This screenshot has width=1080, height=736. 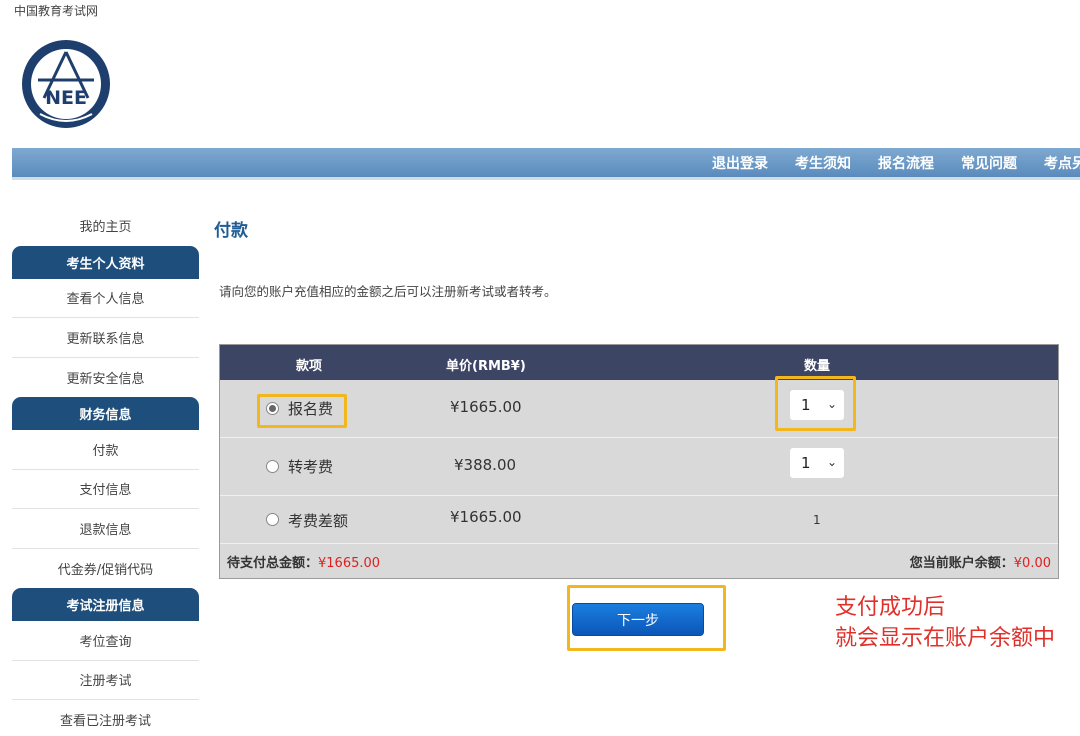 I want to click on page-title: 付款, so click(x=231, y=231).